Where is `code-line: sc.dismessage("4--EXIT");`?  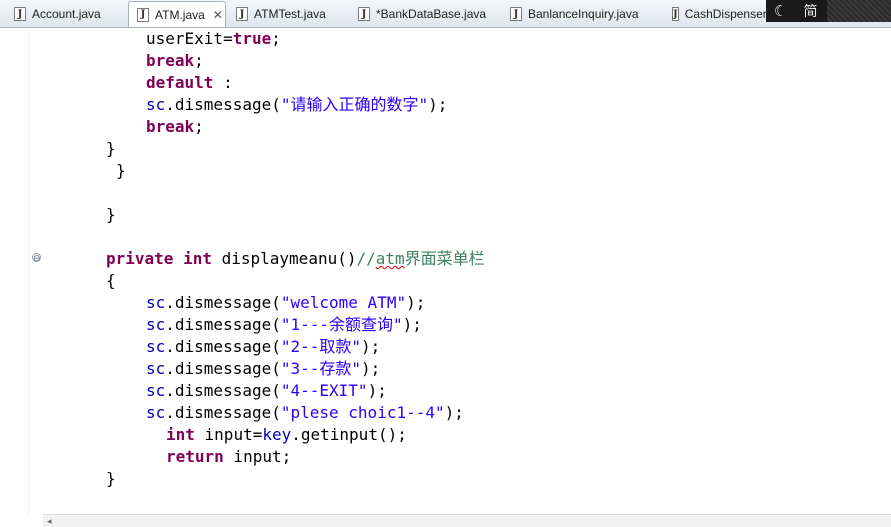
code-line: sc.dismessage("4--EXIT"); is located at coordinates (266, 390).